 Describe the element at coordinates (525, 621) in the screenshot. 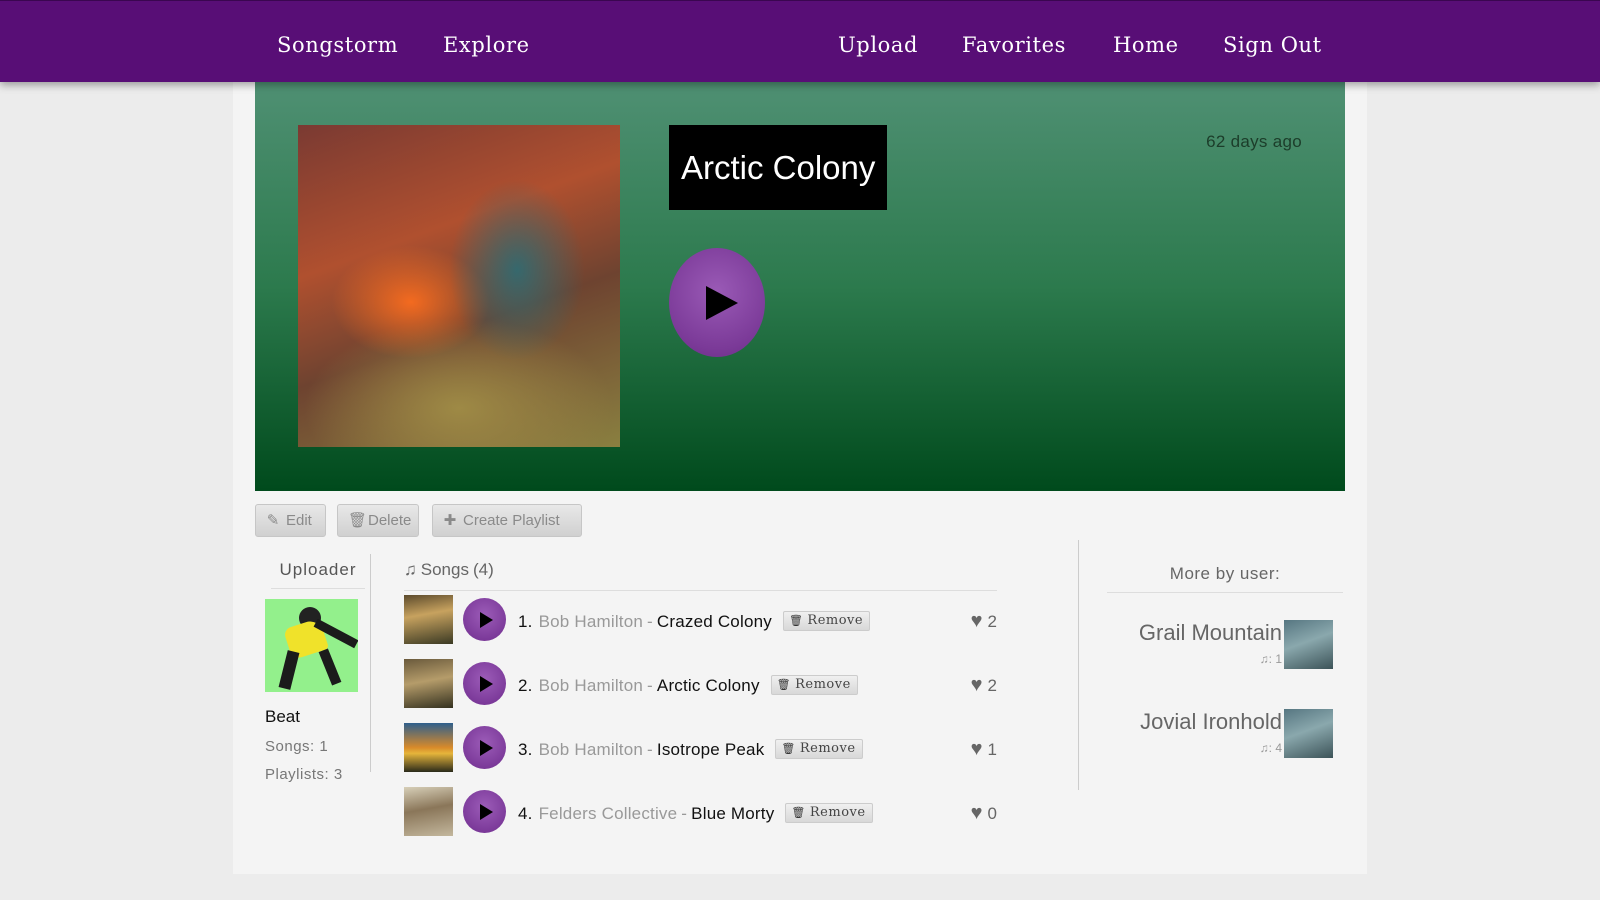

I see `song-number: 1.` at that location.